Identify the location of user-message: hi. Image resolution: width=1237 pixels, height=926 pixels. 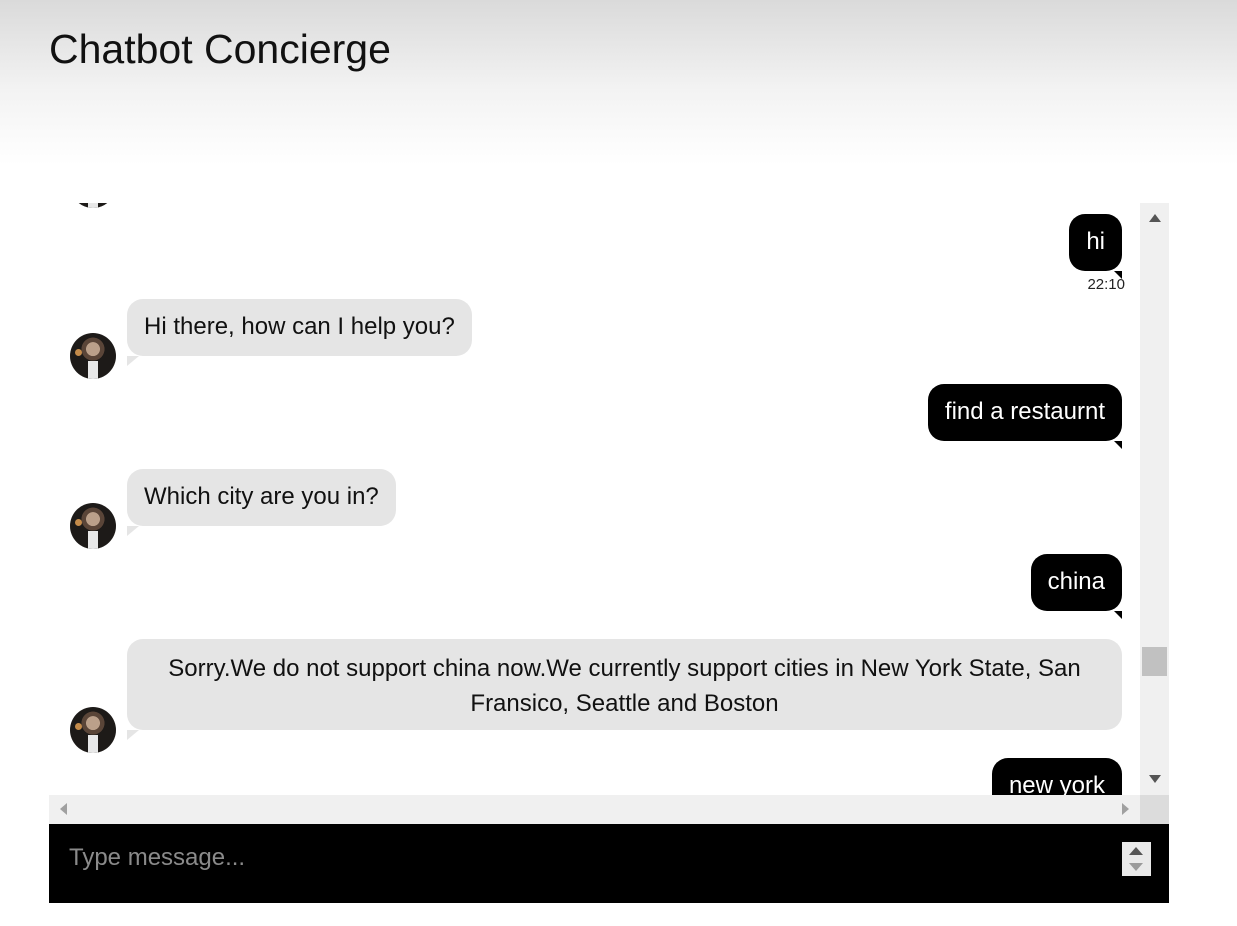
(1095, 246).